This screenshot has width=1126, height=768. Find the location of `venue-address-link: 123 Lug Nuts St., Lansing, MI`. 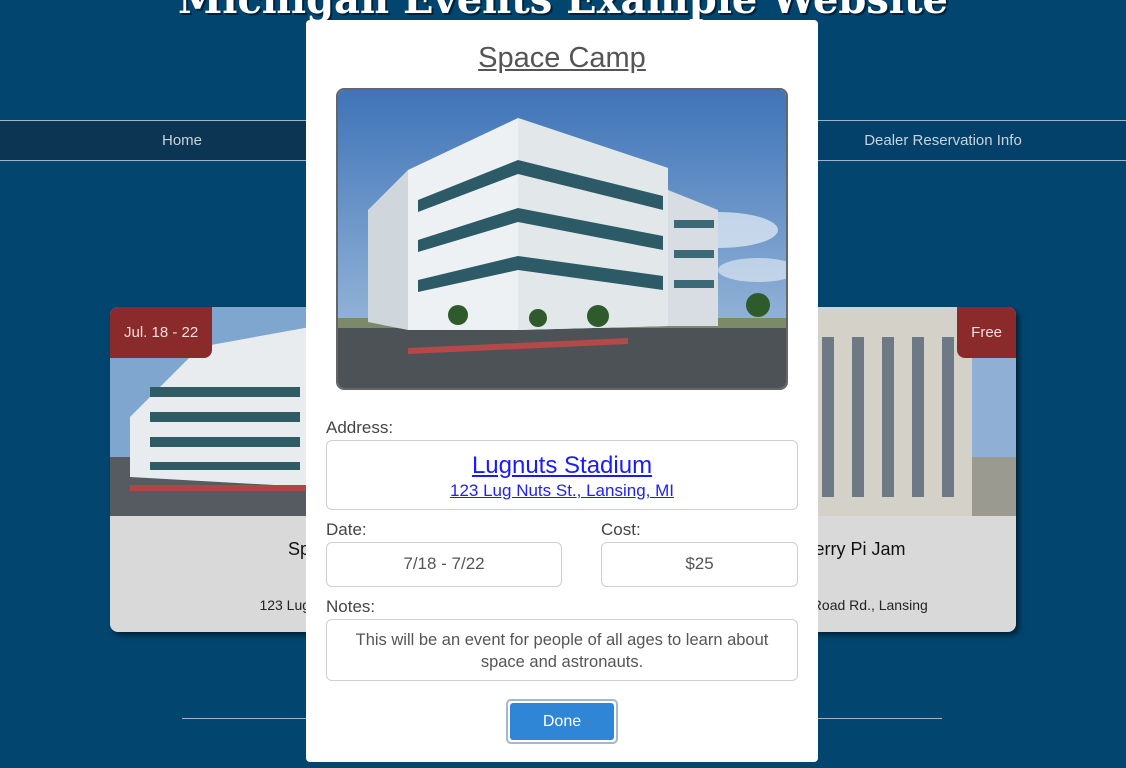

venue-address-link: 123 Lug Nuts St., Lansing, MI is located at coordinates (562, 491).